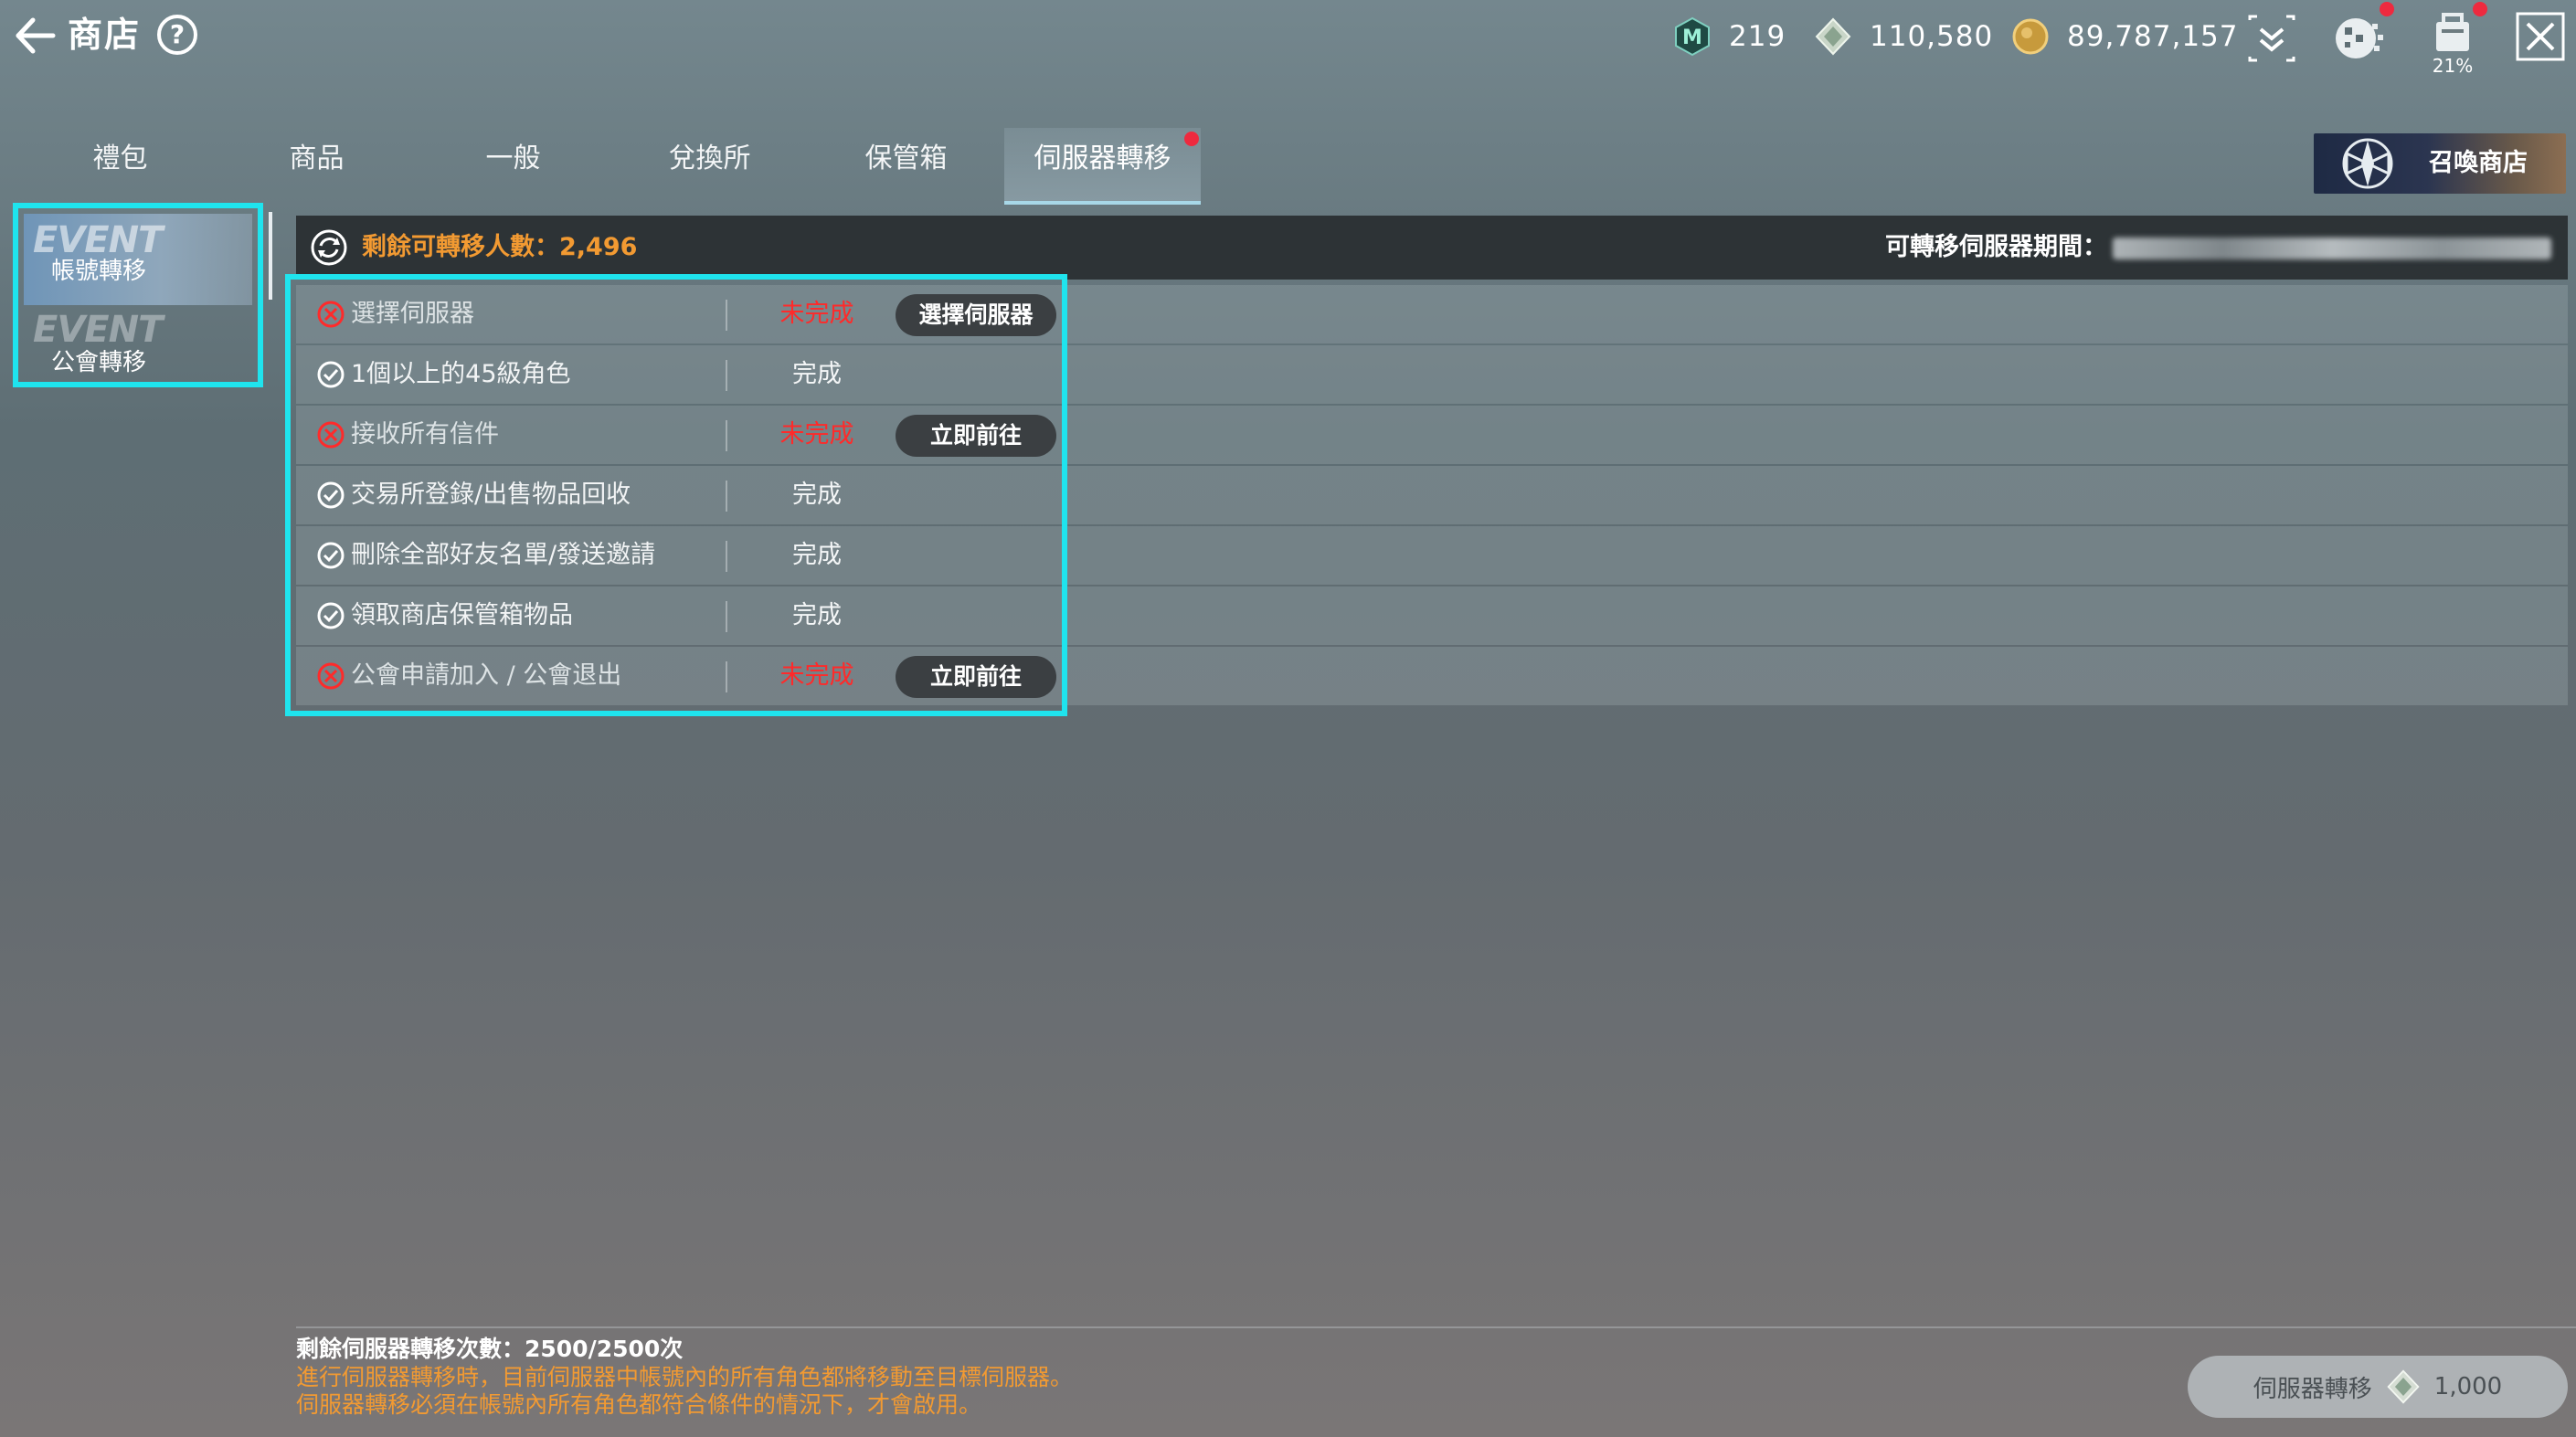 The image size is (2576, 1437). I want to click on top-bar: 商店 ? M 219 110,580 89,787,157 21%, so click(1288, 38).